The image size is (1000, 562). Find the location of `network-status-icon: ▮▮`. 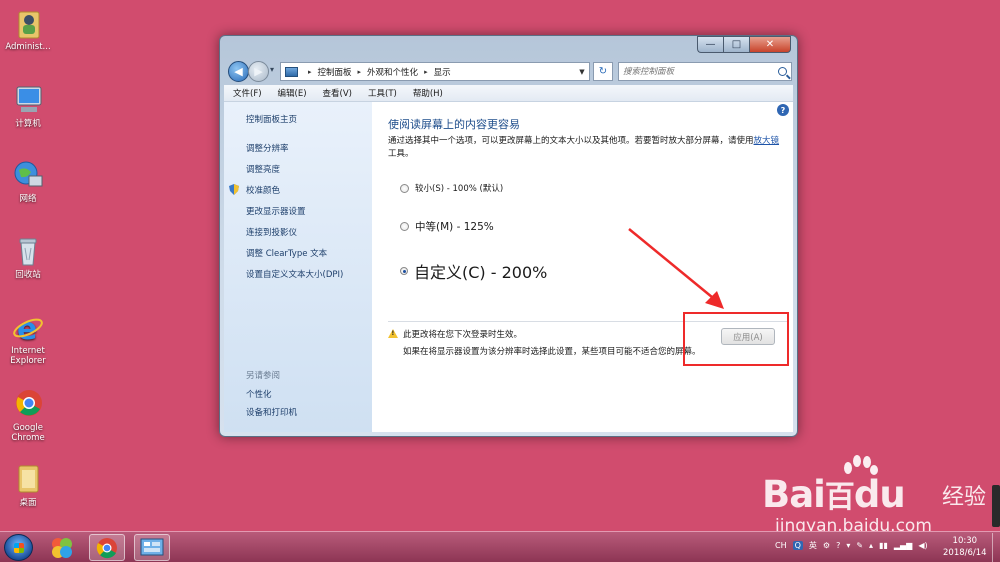

network-status-icon: ▮▮ is located at coordinates (883, 545).